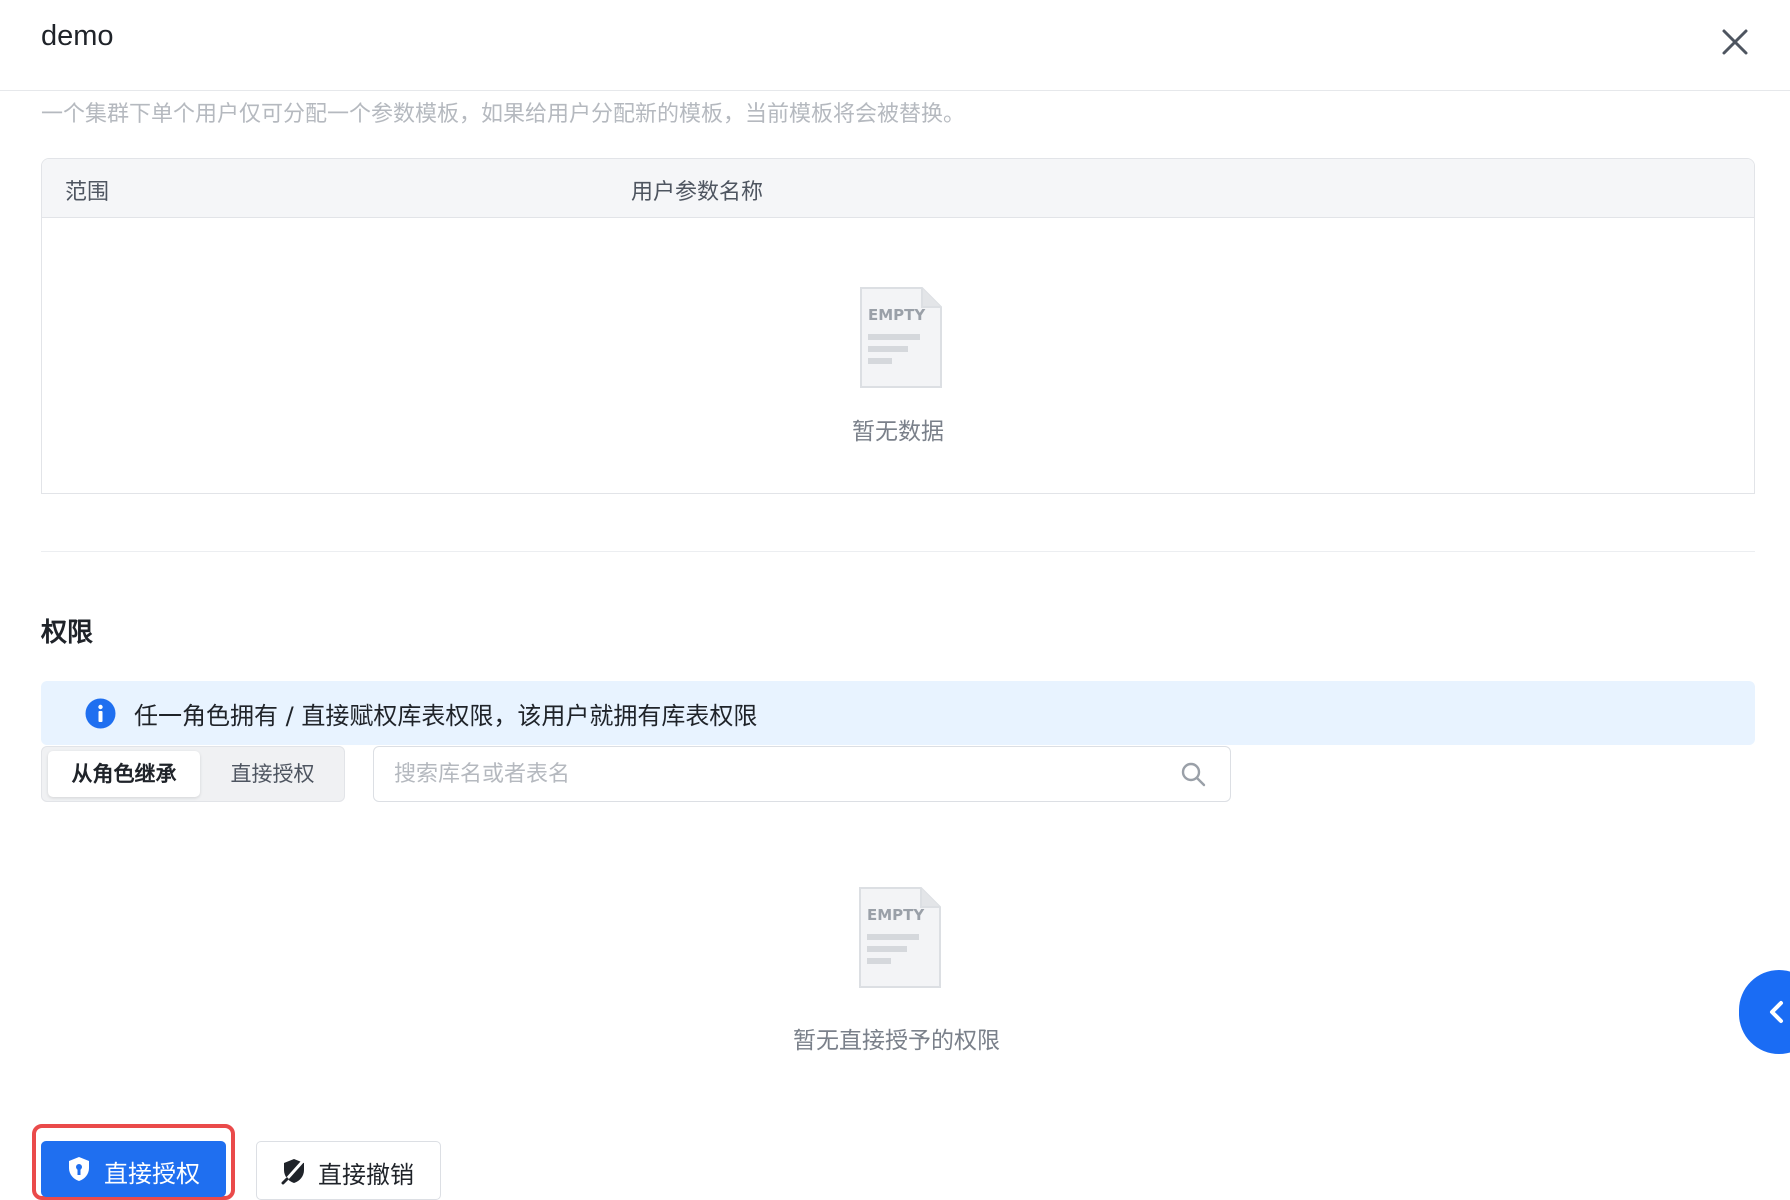  I want to click on dialog-header: demo, so click(895, 45).